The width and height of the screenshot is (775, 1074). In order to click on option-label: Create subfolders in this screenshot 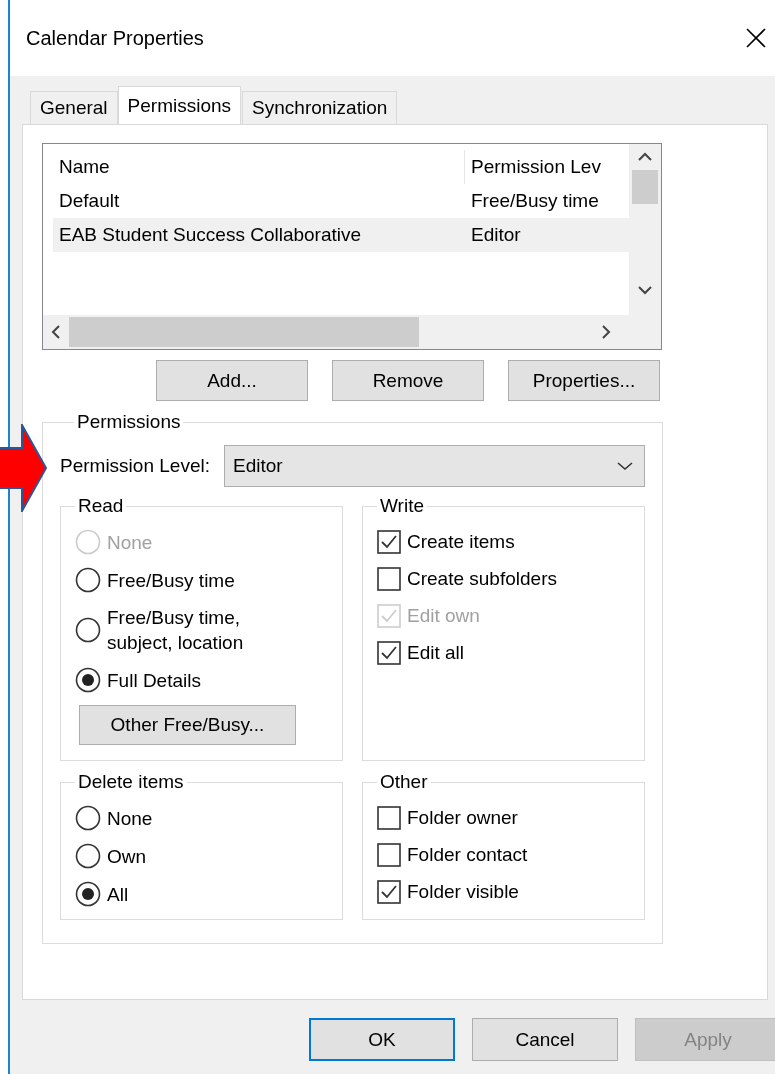, I will do `click(482, 579)`.